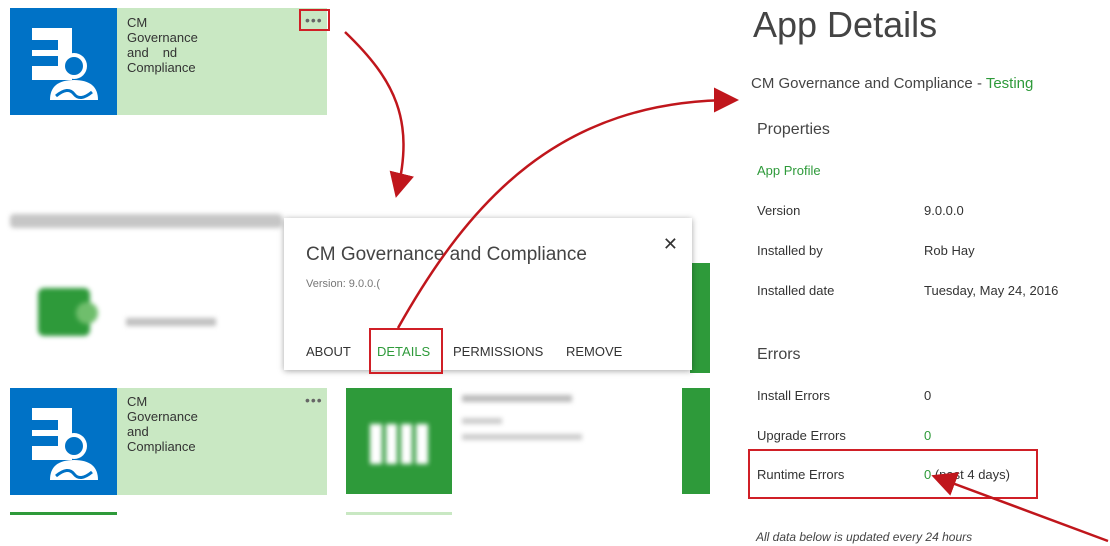  I want to click on arrow-to-callout, so click(379, 114).